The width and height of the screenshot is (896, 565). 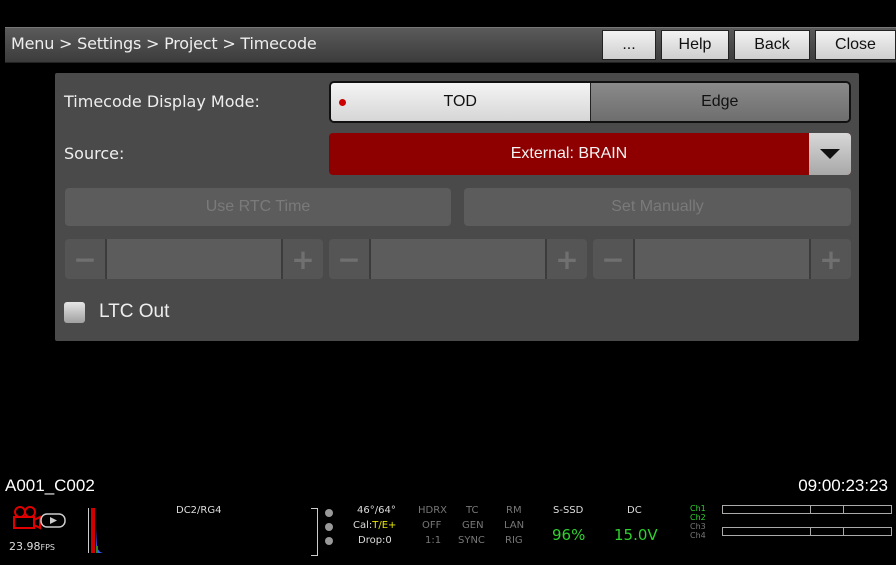 I want to click on tc-label: TC, so click(x=472, y=510).